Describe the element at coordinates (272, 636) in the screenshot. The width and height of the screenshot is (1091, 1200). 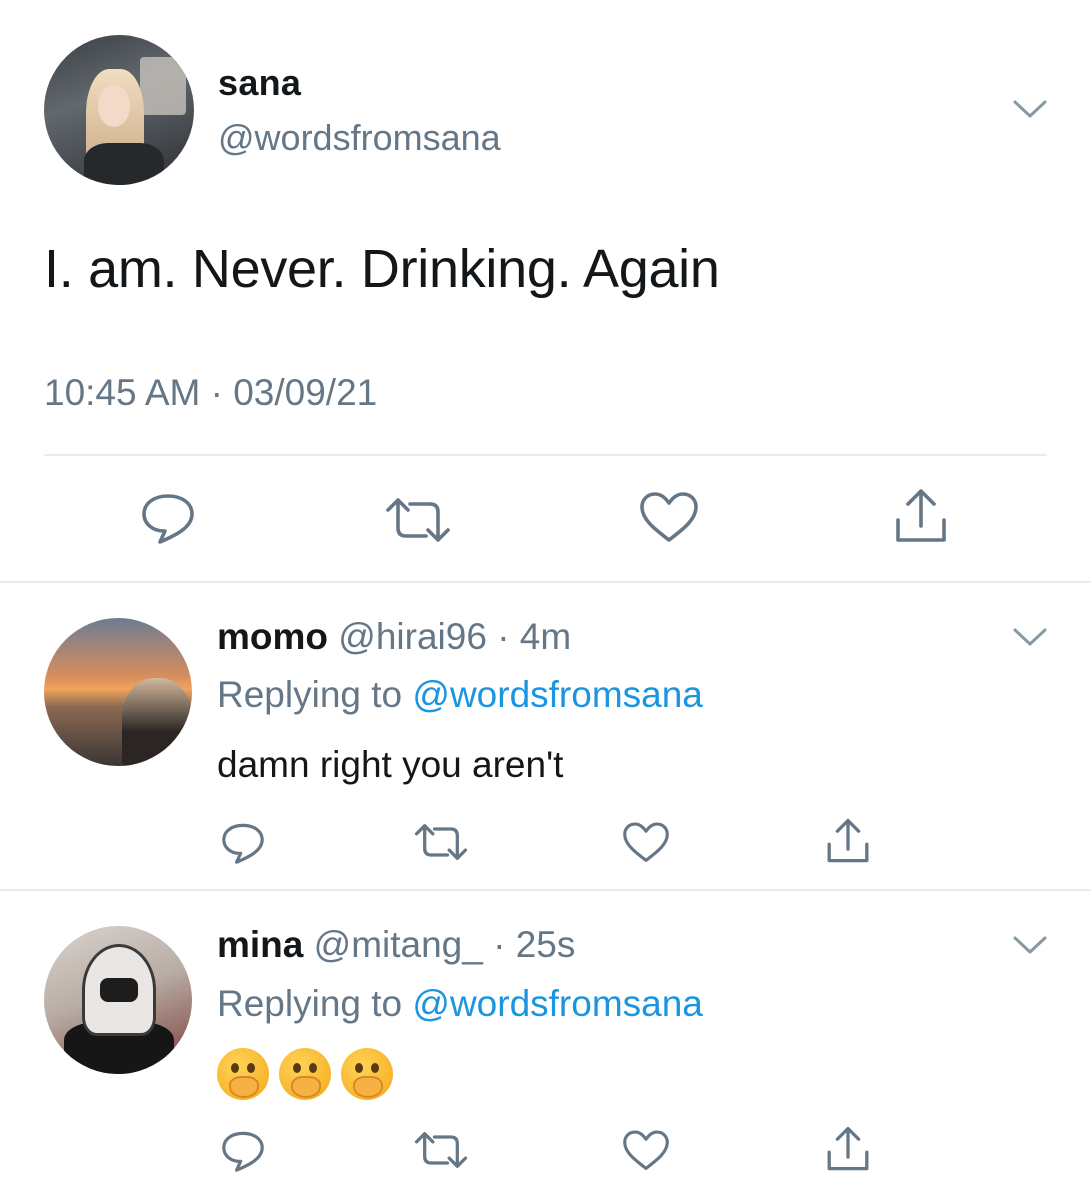
I see `display-name: momo` at that location.